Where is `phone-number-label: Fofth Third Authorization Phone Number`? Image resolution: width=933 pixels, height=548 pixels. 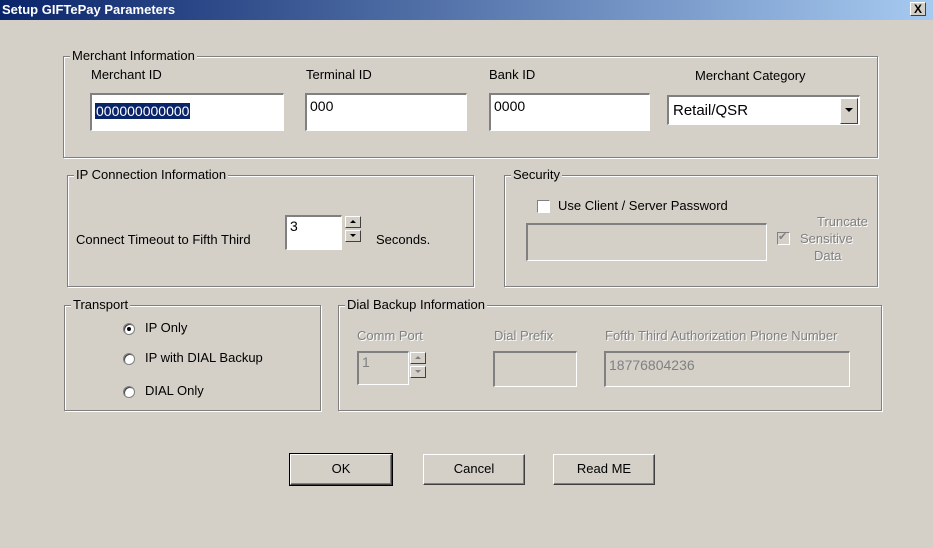
phone-number-label: Fofth Third Authorization Phone Number is located at coordinates (721, 335).